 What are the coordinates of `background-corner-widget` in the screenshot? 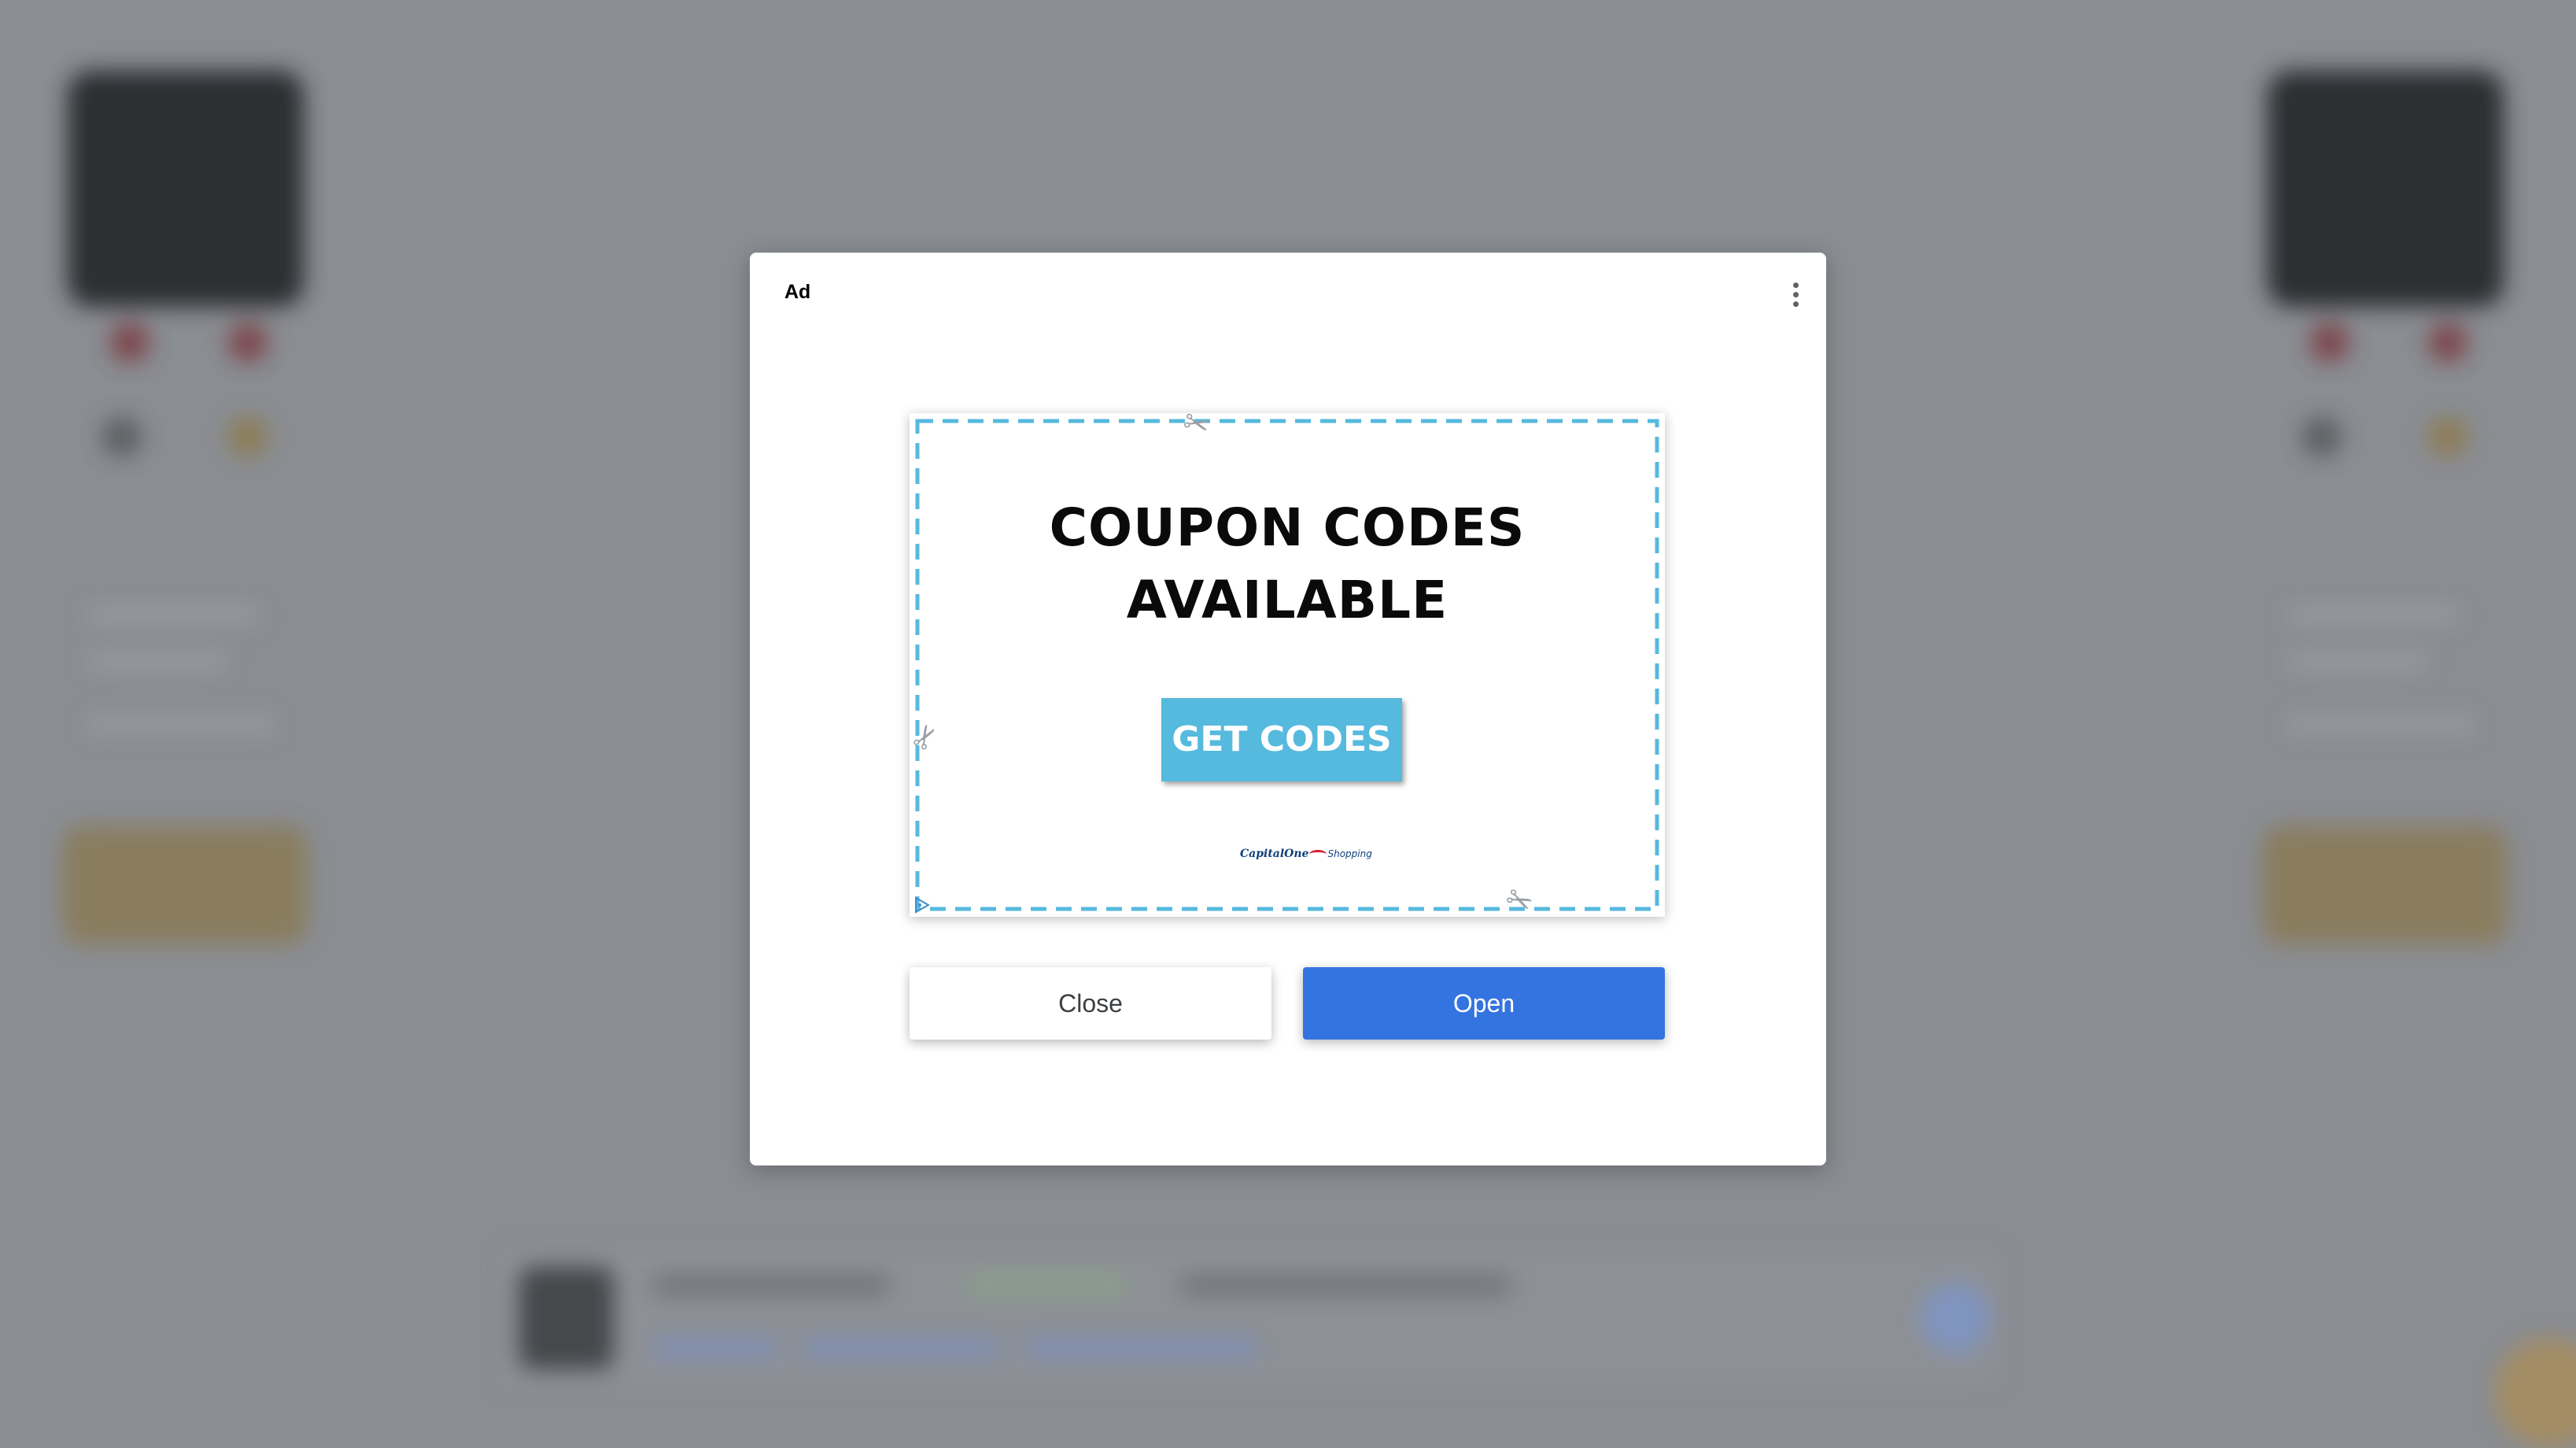 It's located at (2535, 1393).